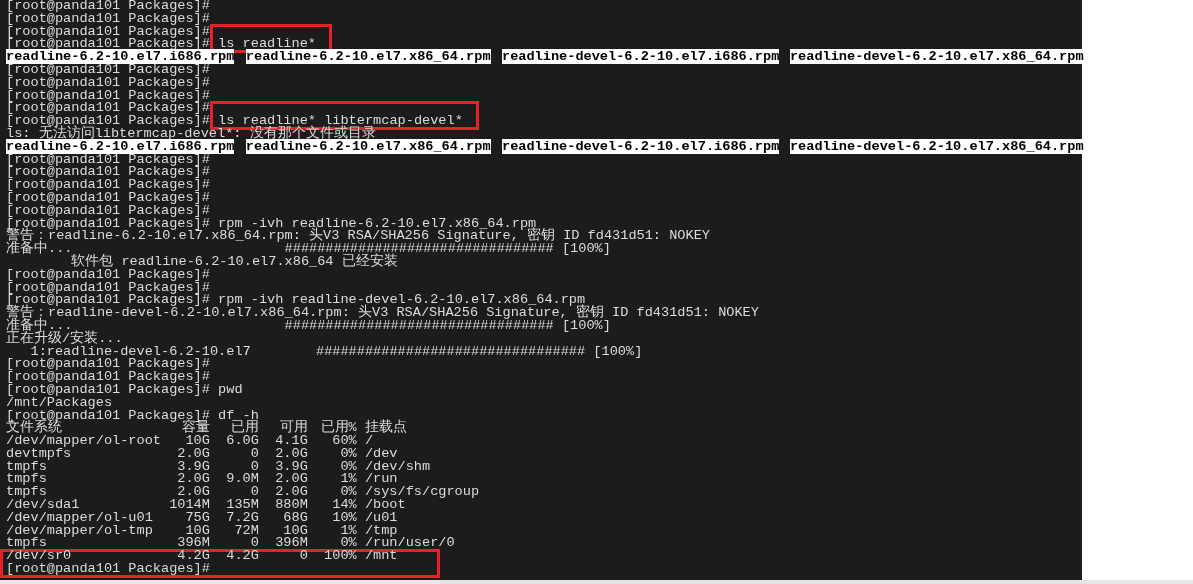  What do you see at coordinates (246, 531) in the screenshot?
I see `table-cell-text: 72M` at bounding box center [246, 531].